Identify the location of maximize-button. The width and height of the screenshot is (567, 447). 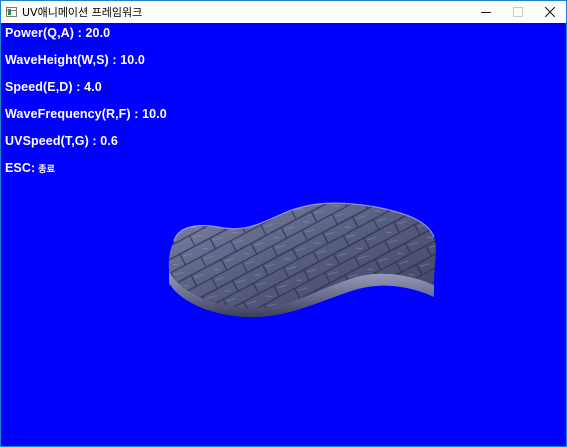
(518, 12).